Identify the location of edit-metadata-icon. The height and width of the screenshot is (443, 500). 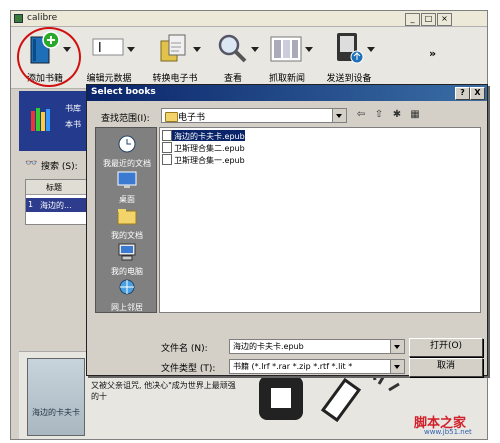
(108, 47).